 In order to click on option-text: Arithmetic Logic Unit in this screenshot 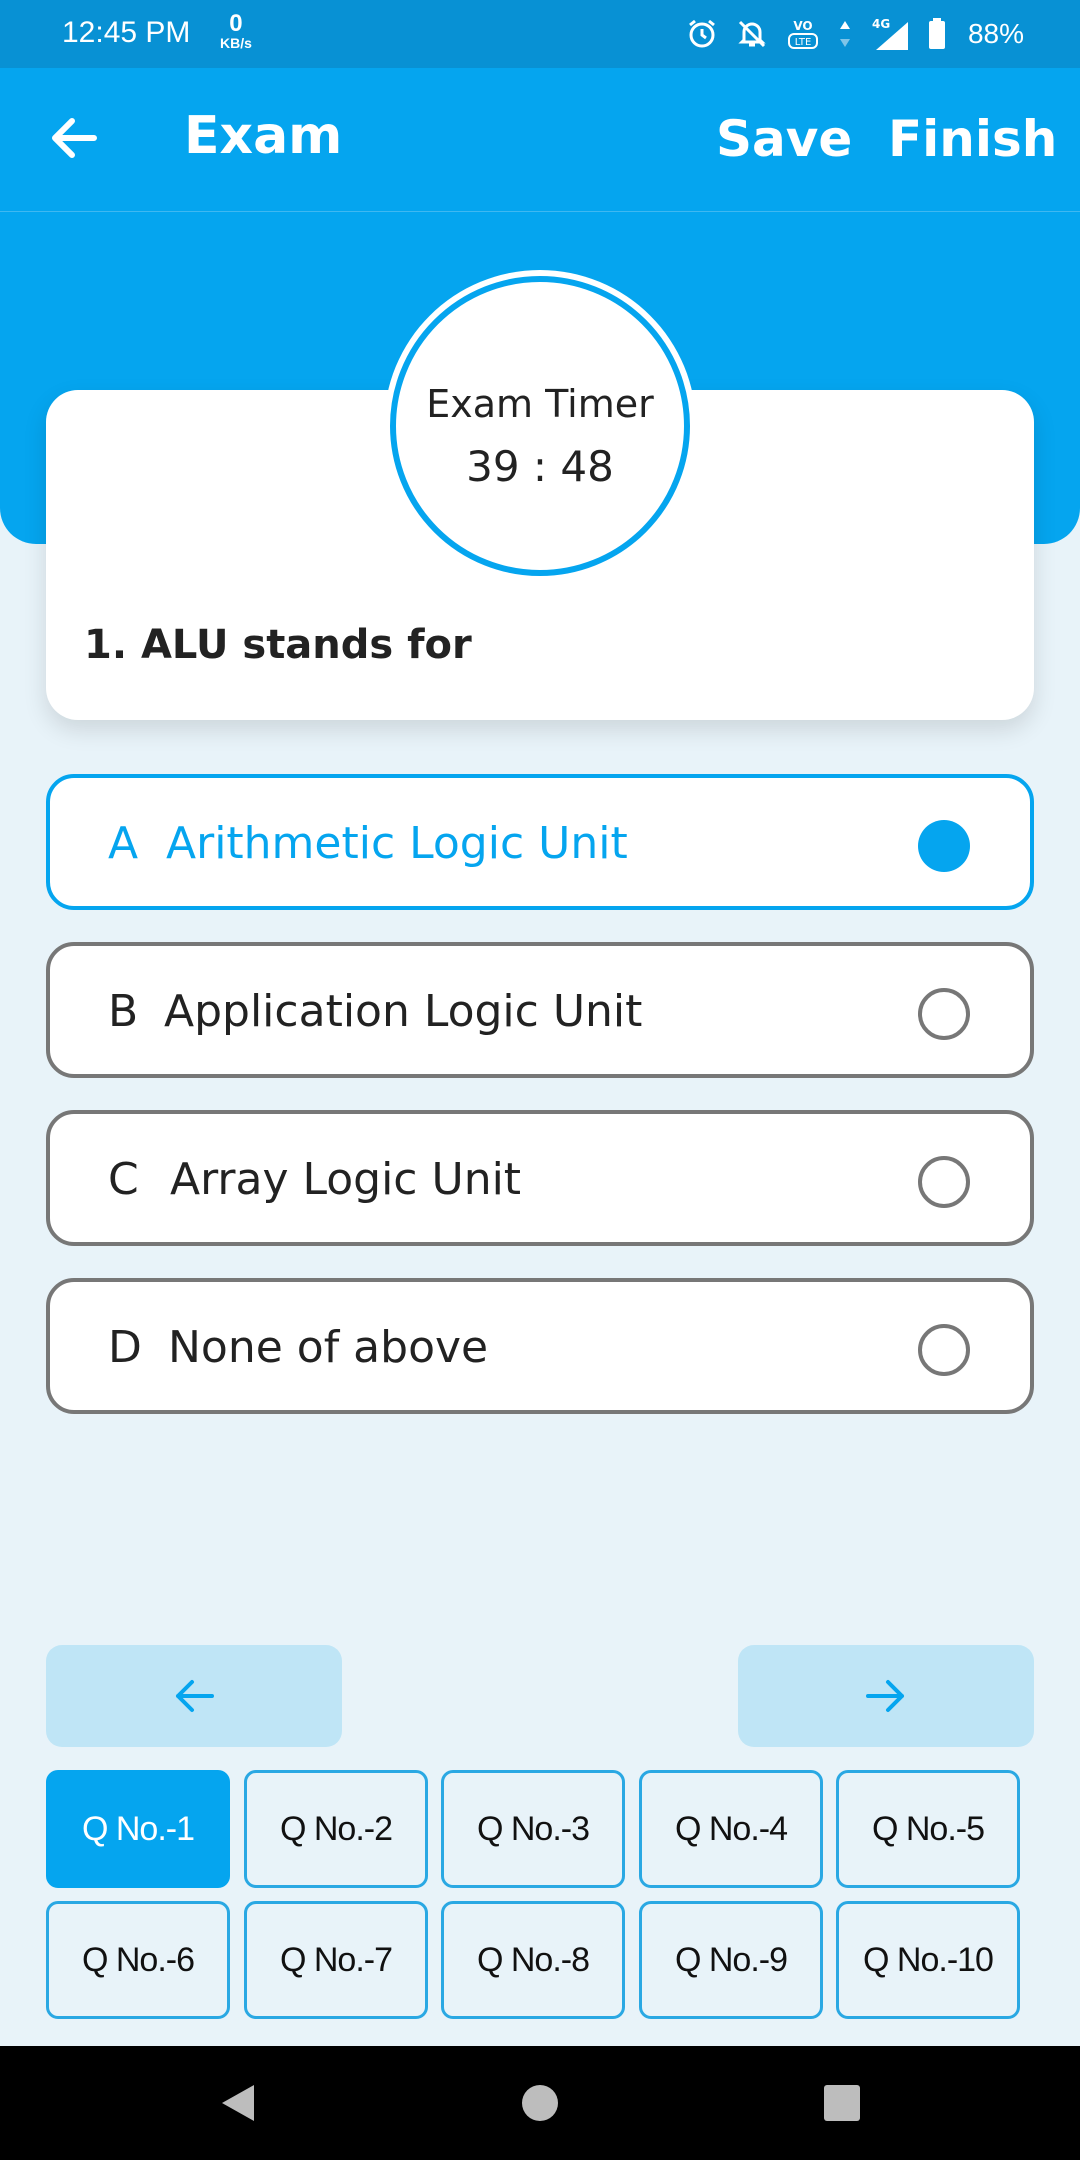, I will do `click(397, 843)`.